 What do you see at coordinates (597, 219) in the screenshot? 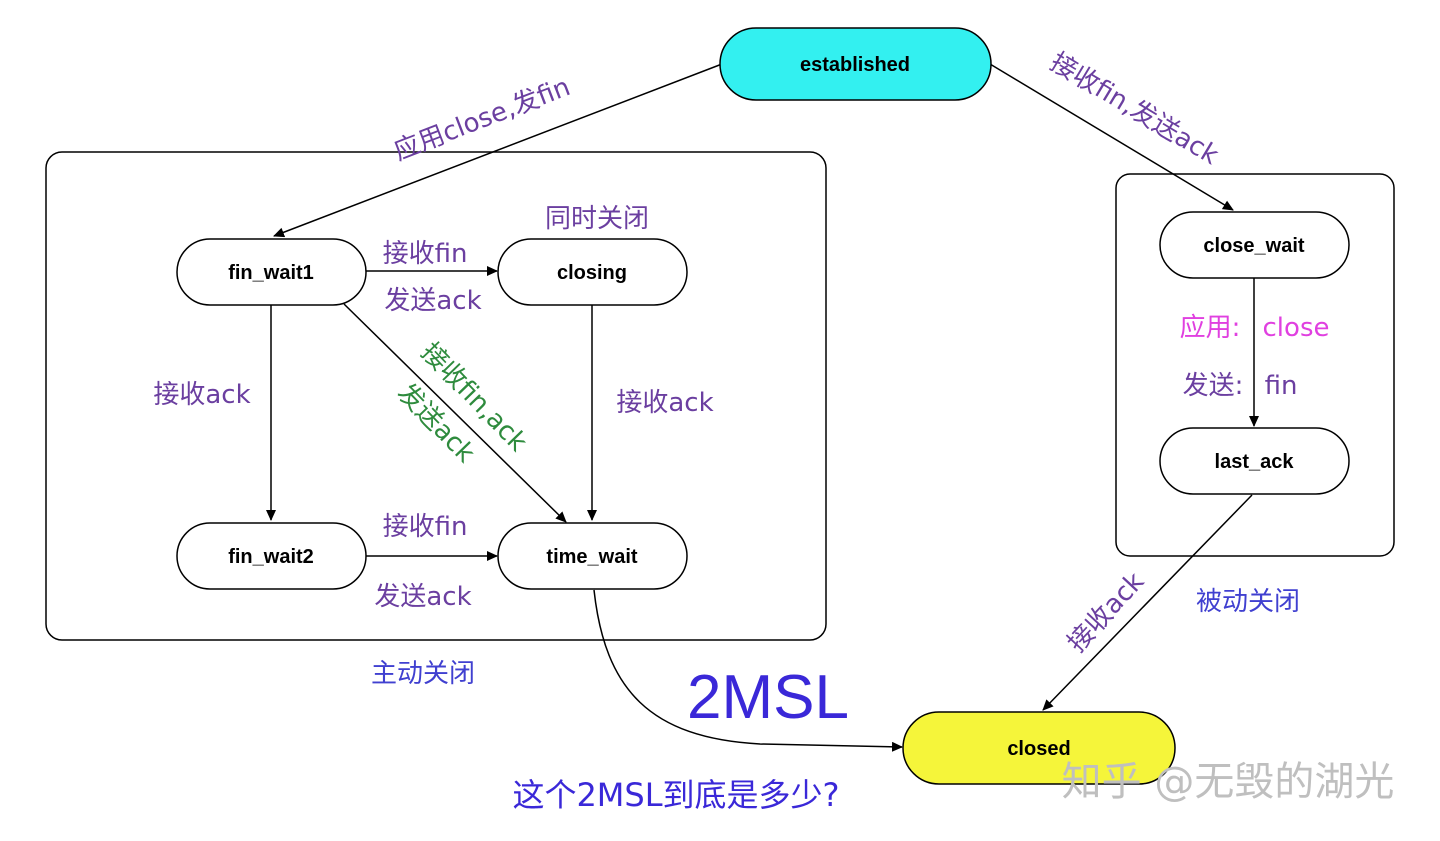
I see `label-simultaneous-close: 同时关闭` at bounding box center [597, 219].